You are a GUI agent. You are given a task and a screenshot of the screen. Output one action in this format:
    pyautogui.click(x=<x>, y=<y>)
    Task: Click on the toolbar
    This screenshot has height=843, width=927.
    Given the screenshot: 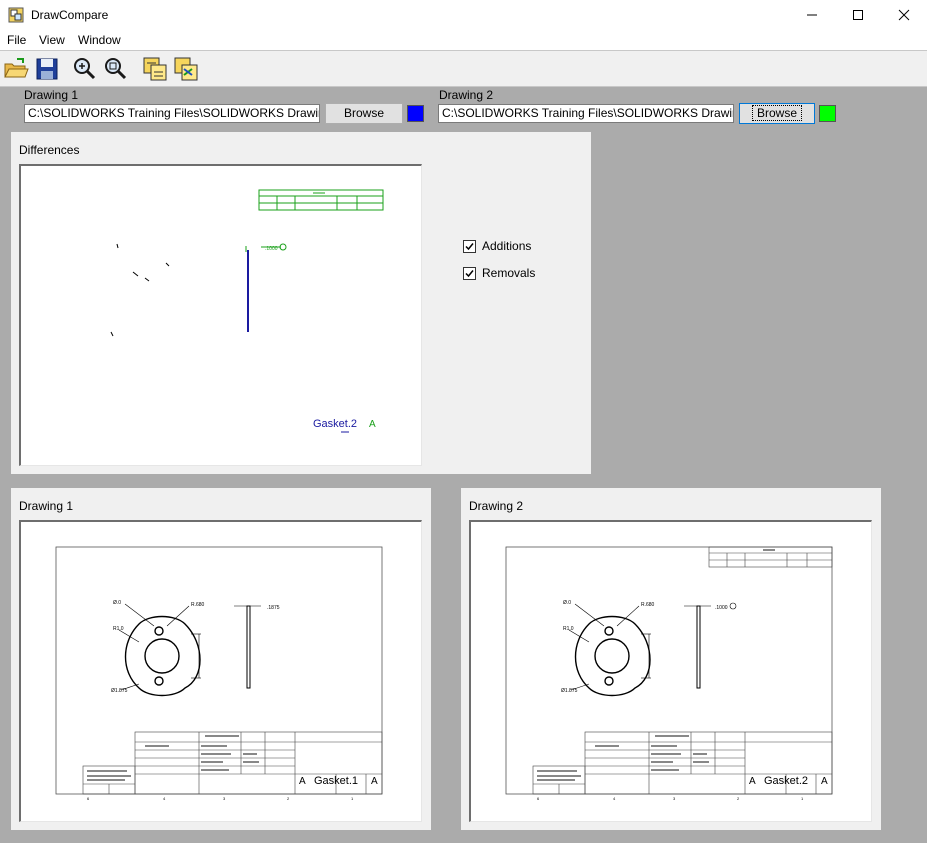 What is the action you would take?
    pyautogui.click(x=463, y=68)
    